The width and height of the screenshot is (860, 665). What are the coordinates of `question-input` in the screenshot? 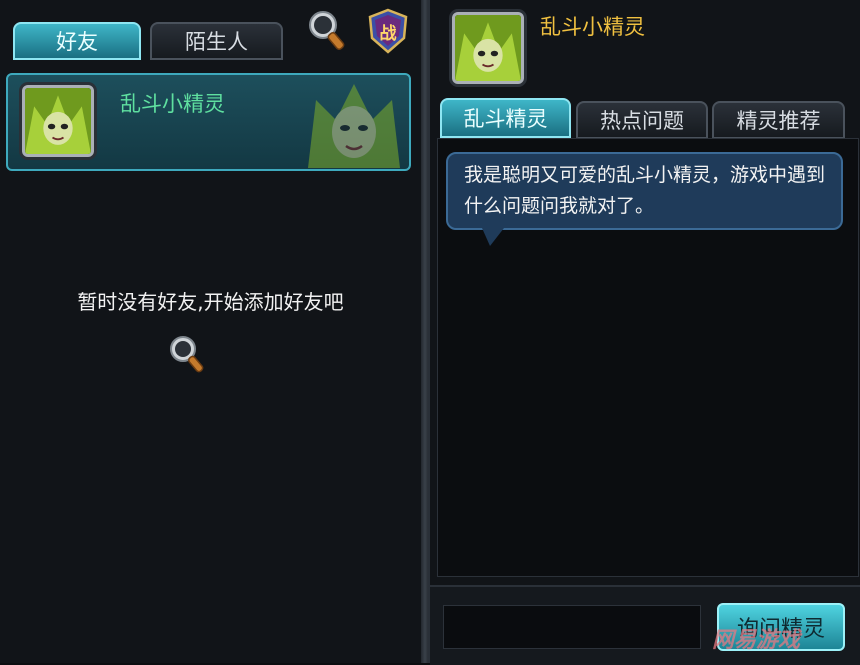 It's located at (572, 627).